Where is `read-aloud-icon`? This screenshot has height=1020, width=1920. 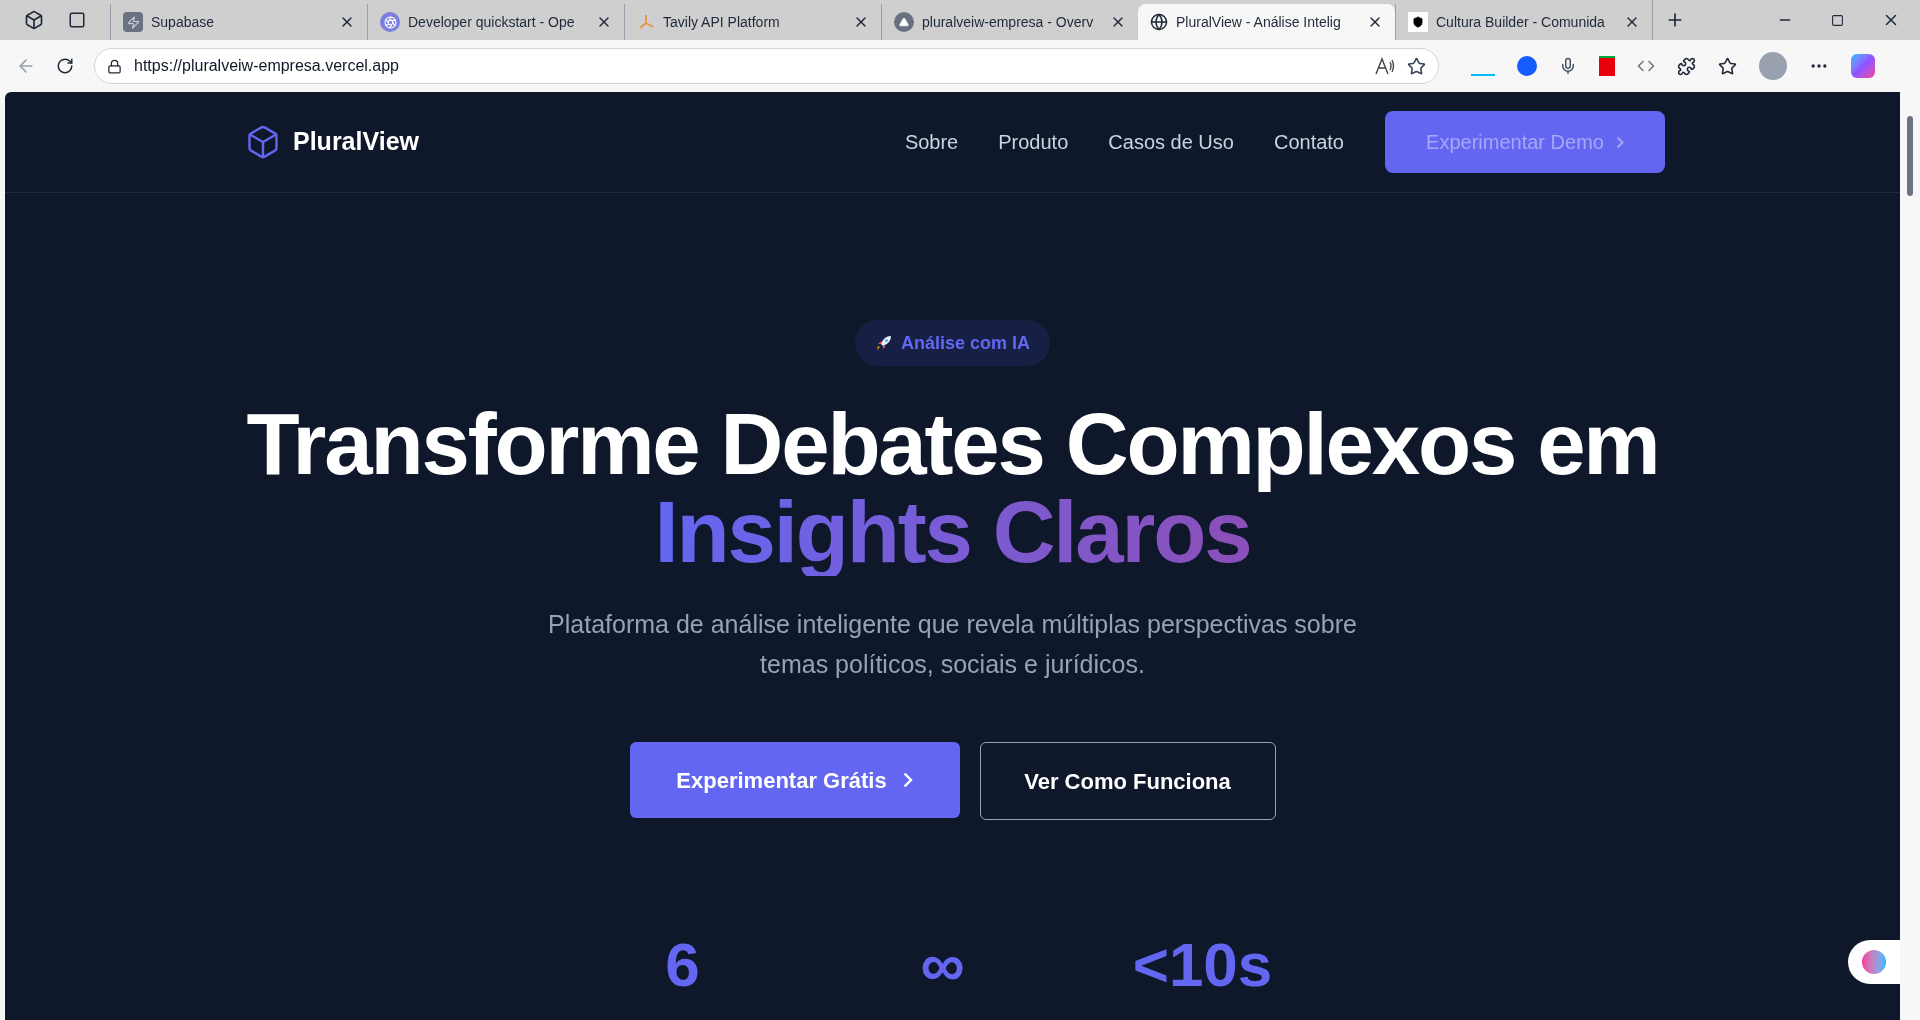
read-aloud-icon is located at coordinates (1385, 66).